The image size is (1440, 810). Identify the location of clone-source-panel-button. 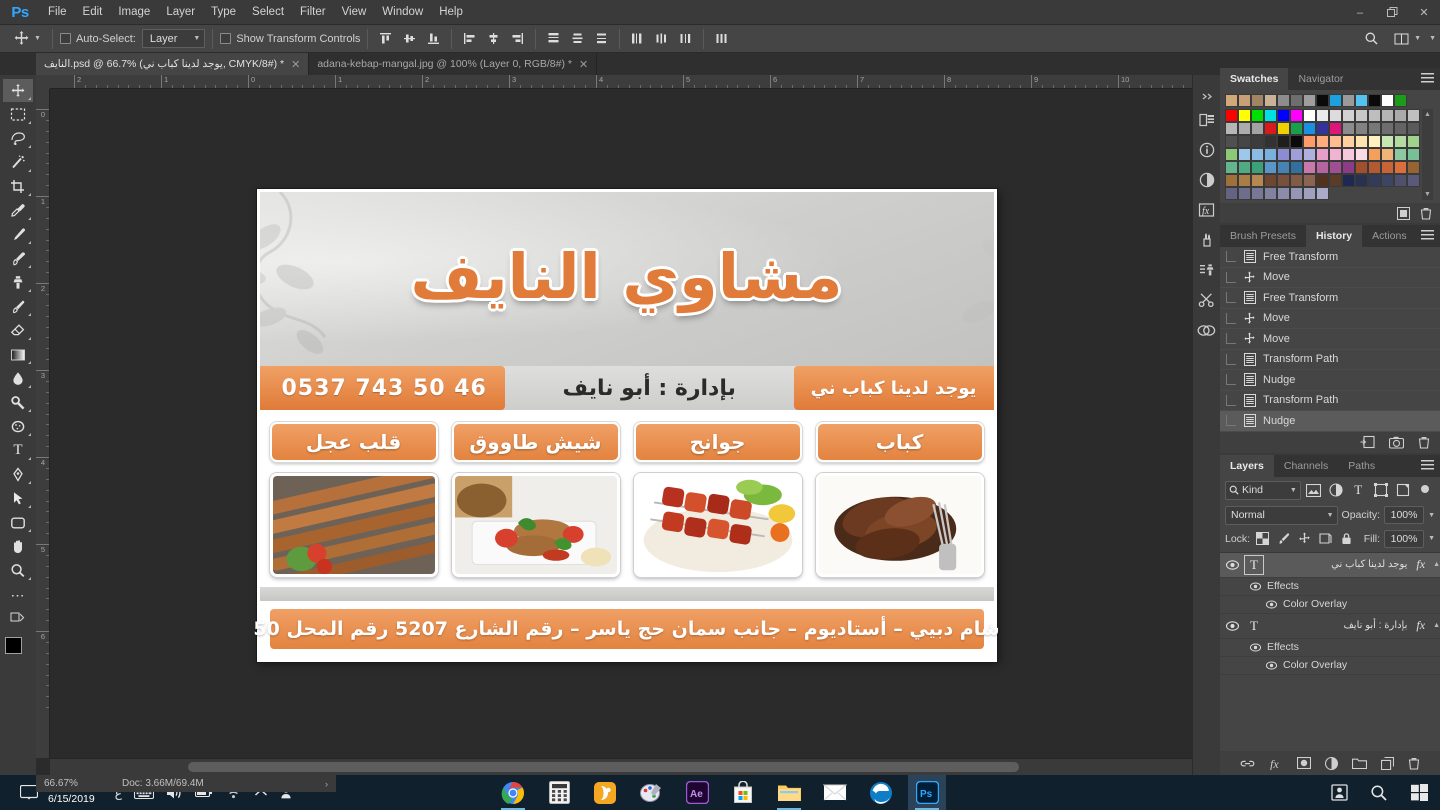
(1207, 270).